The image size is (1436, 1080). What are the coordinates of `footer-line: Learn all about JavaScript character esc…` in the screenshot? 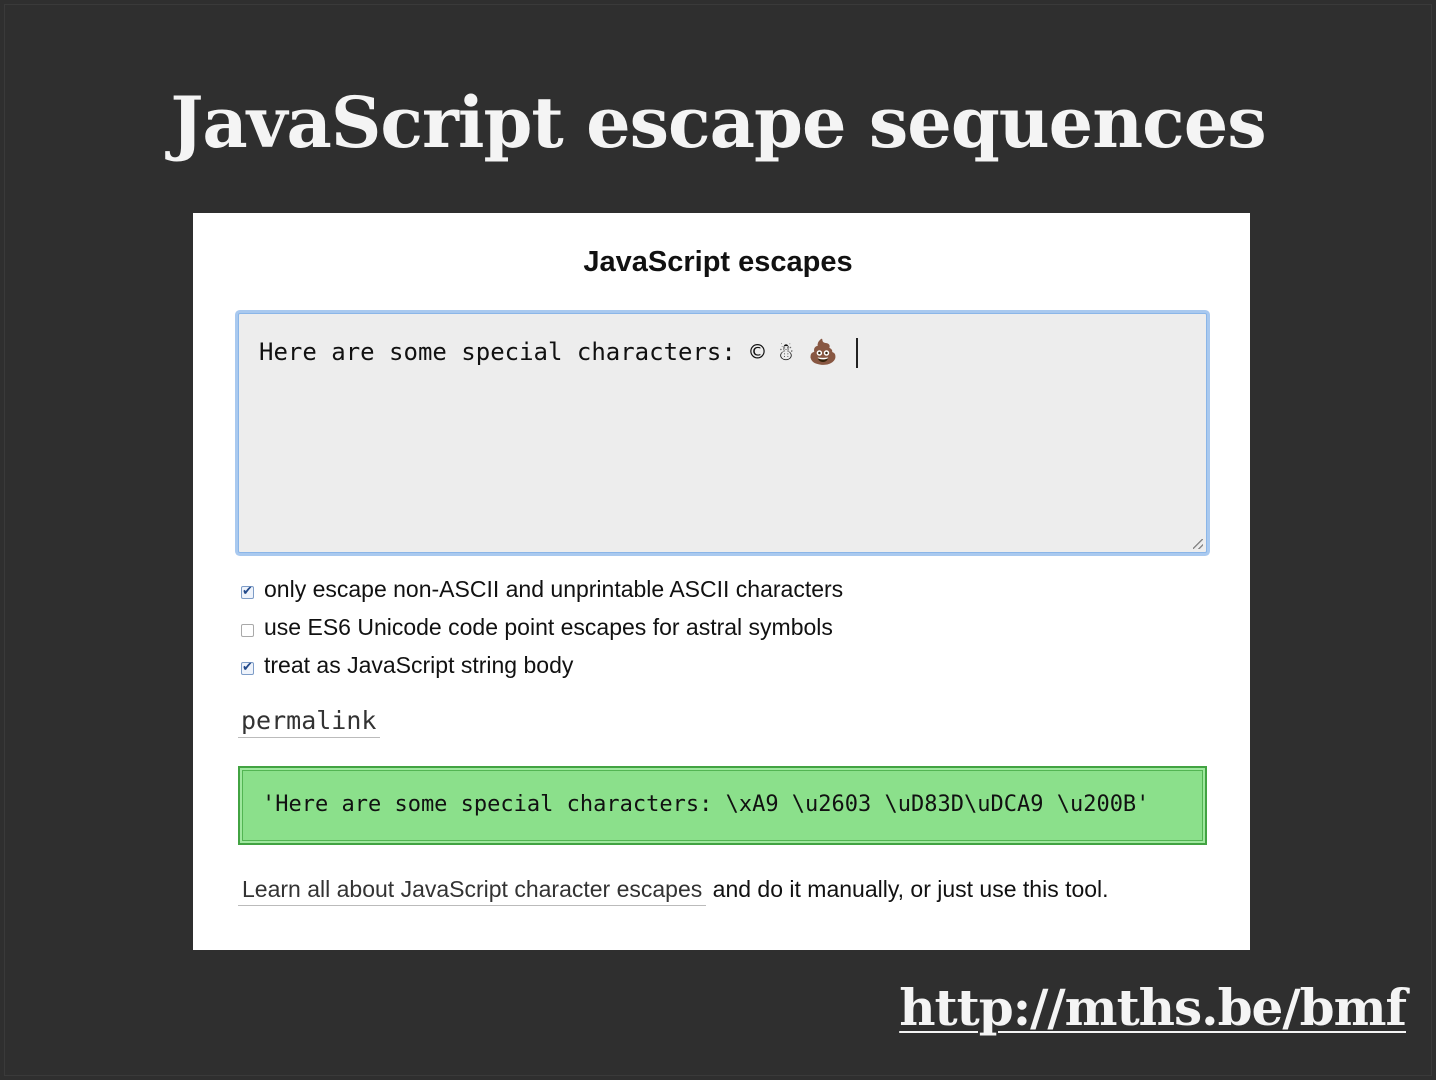 It's located at (673, 891).